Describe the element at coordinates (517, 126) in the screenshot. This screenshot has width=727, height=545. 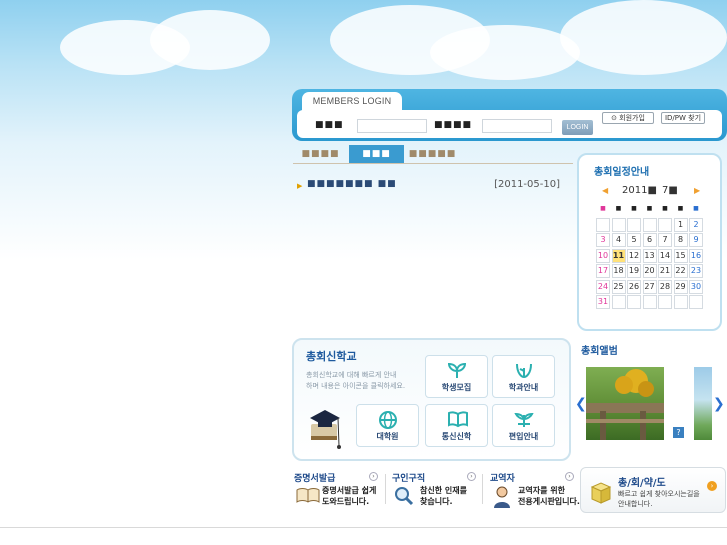
I see `password-input` at that location.